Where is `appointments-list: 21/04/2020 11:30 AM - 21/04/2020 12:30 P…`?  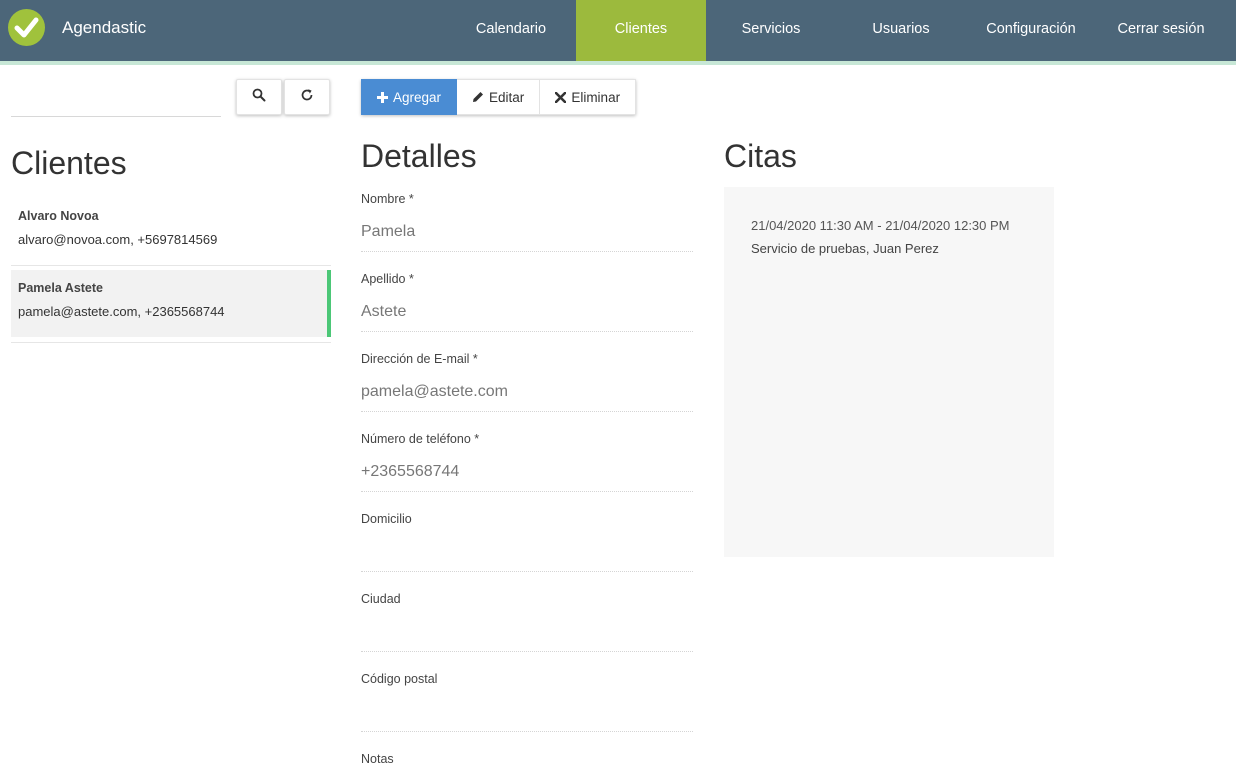 appointments-list: 21/04/2020 11:30 AM - 21/04/2020 12:30 P… is located at coordinates (889, 372).